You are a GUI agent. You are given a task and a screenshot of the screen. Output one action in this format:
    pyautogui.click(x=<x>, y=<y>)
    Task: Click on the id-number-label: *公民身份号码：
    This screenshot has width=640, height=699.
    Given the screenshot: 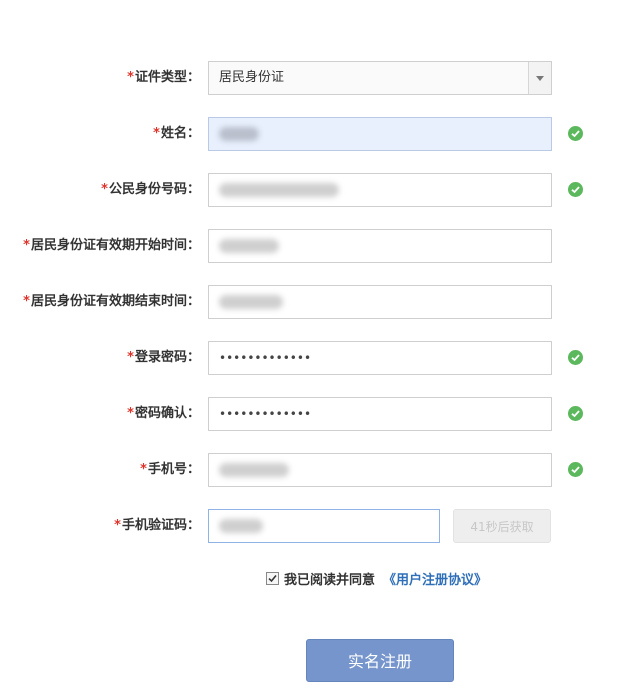 What is the action you would take?
    pyautogui.click(x=150, y=189)
    